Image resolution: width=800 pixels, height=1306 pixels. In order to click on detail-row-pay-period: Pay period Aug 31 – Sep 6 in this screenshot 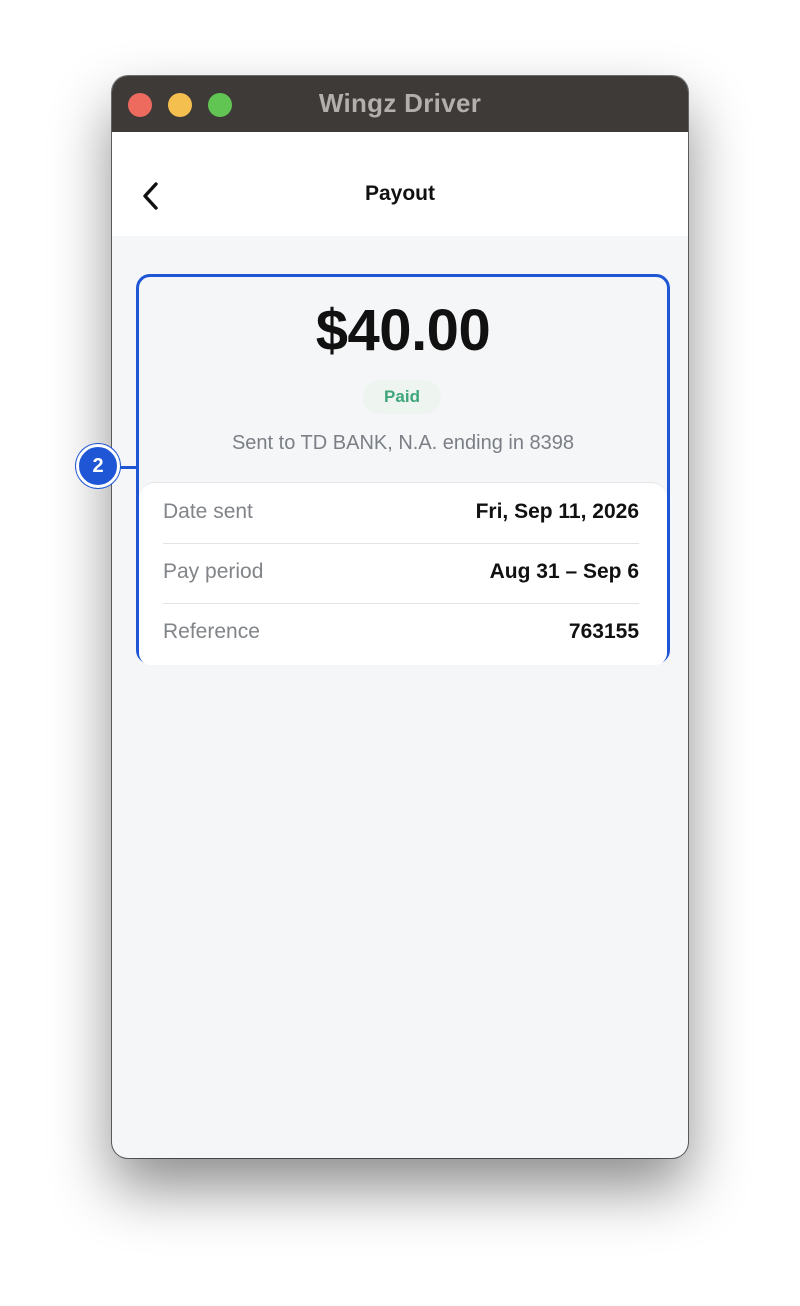, I will do `click(401, 573)`.